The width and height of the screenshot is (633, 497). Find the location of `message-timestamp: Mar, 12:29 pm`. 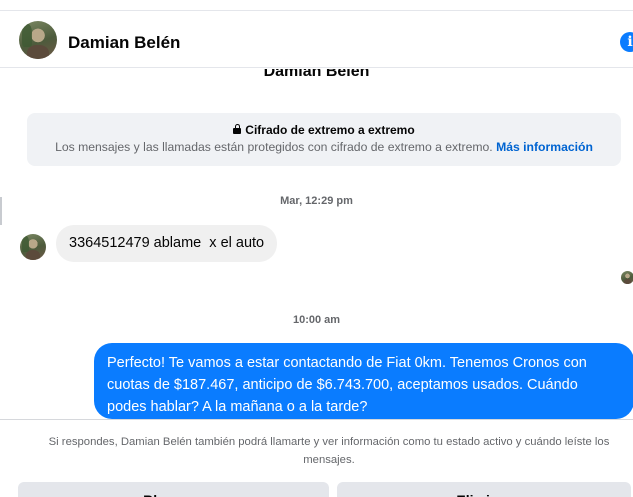

message-timestamp: Mar, 12:29 pm is located at coordinates (316, 201).